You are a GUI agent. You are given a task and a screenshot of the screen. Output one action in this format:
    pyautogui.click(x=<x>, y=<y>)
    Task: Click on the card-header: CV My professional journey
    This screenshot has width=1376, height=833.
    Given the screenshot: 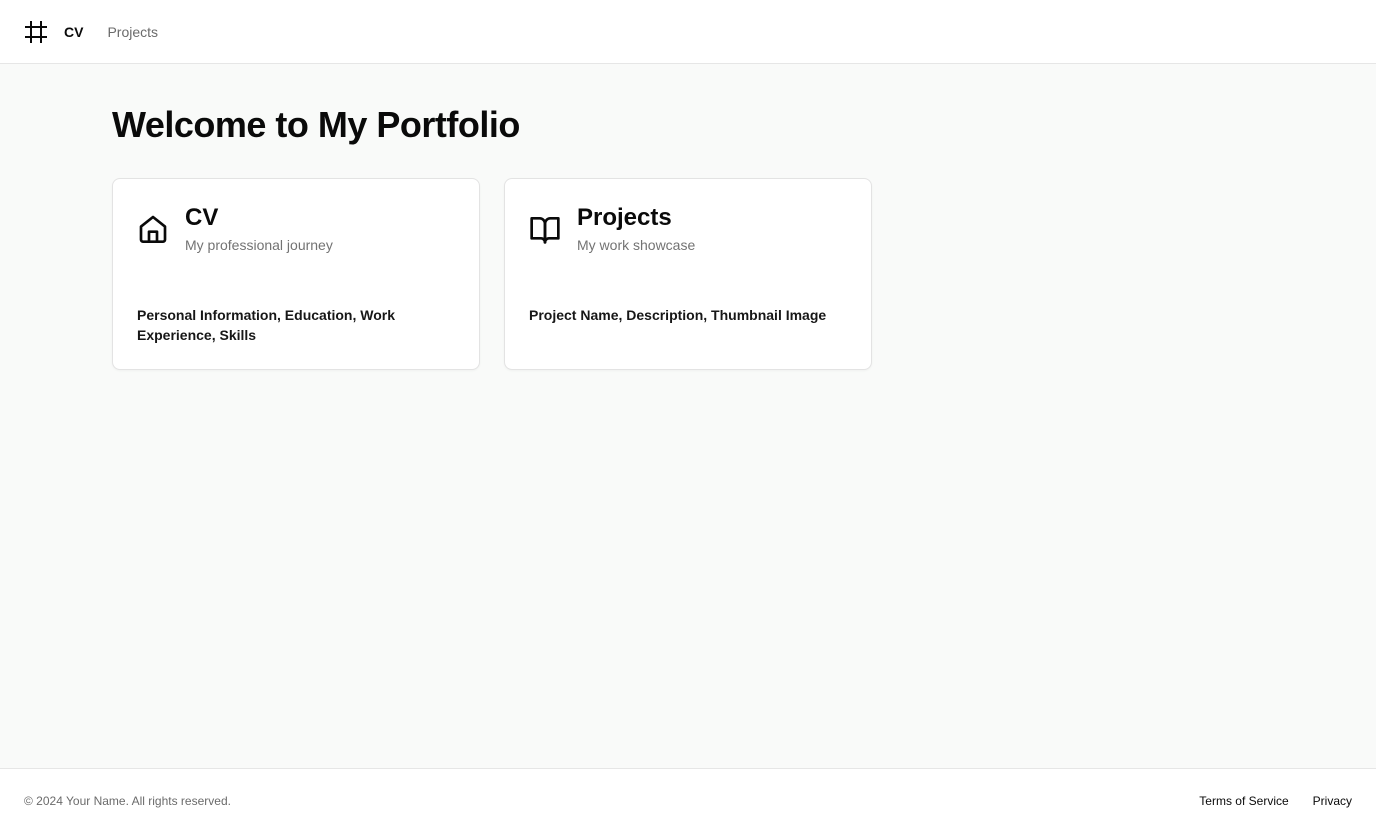 What is the action you would take?
    pyautogui.click(x=296, y=229)
    